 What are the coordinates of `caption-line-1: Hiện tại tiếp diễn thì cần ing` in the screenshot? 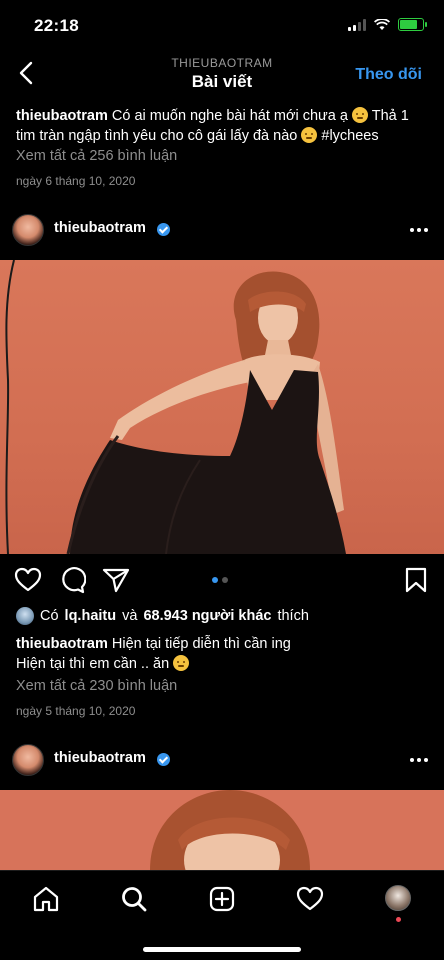 It's located at (201, 644).